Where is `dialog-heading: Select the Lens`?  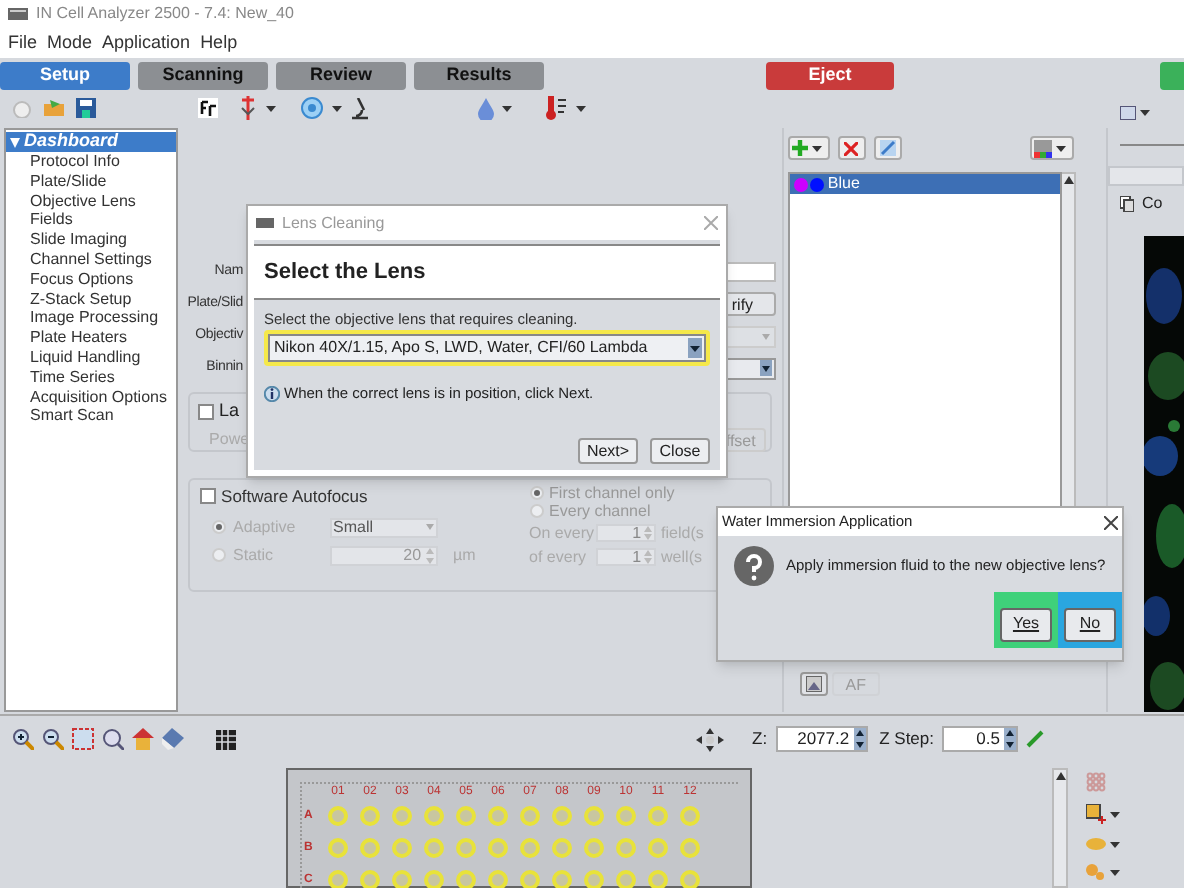
dialog-heading: Select the Lens is located at coordinates (345, 272).